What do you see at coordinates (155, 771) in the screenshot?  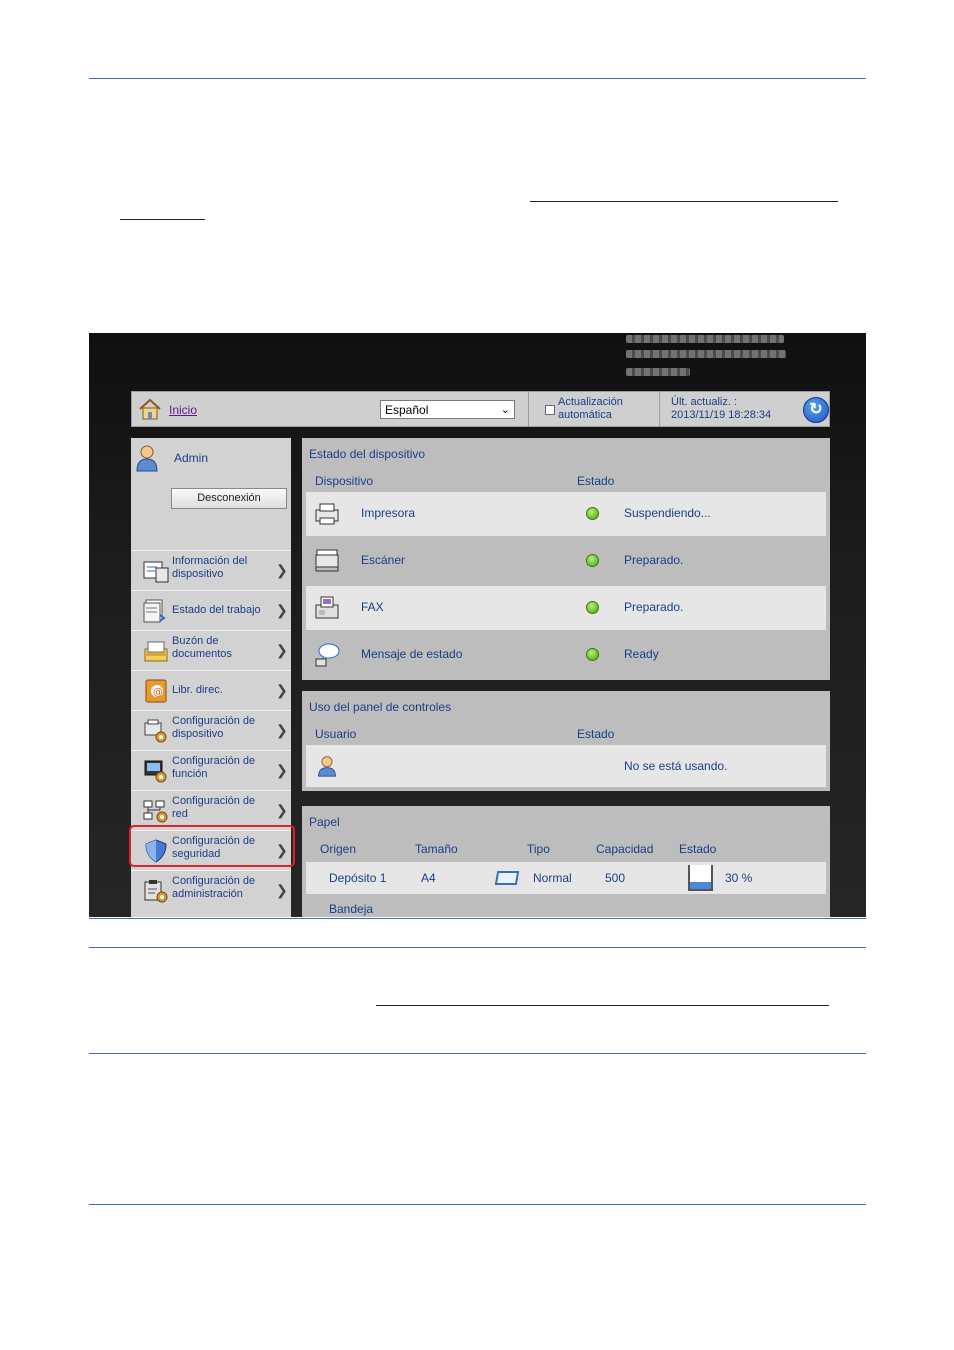 I see `function-settings-icon` at bounding box center [155, 771].